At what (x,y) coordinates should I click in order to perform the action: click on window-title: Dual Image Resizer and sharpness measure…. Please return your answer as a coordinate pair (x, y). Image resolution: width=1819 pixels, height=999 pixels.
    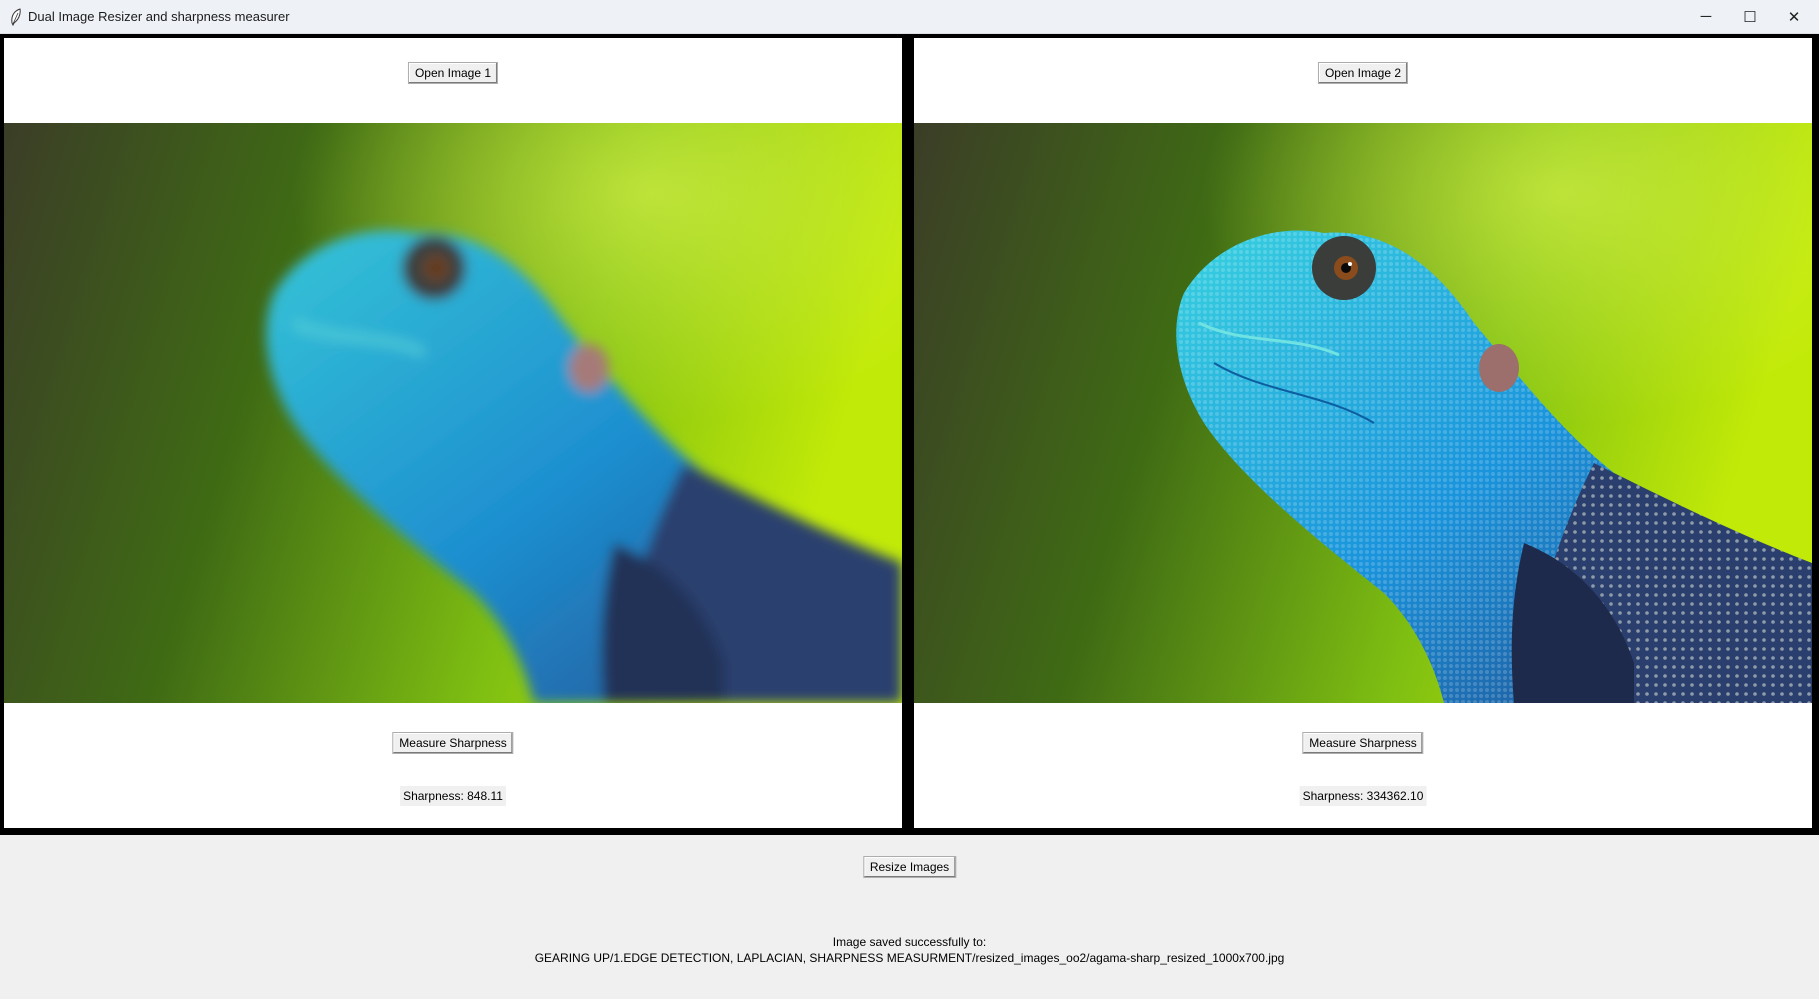
    Looking at the image, I should click on (159, 16).